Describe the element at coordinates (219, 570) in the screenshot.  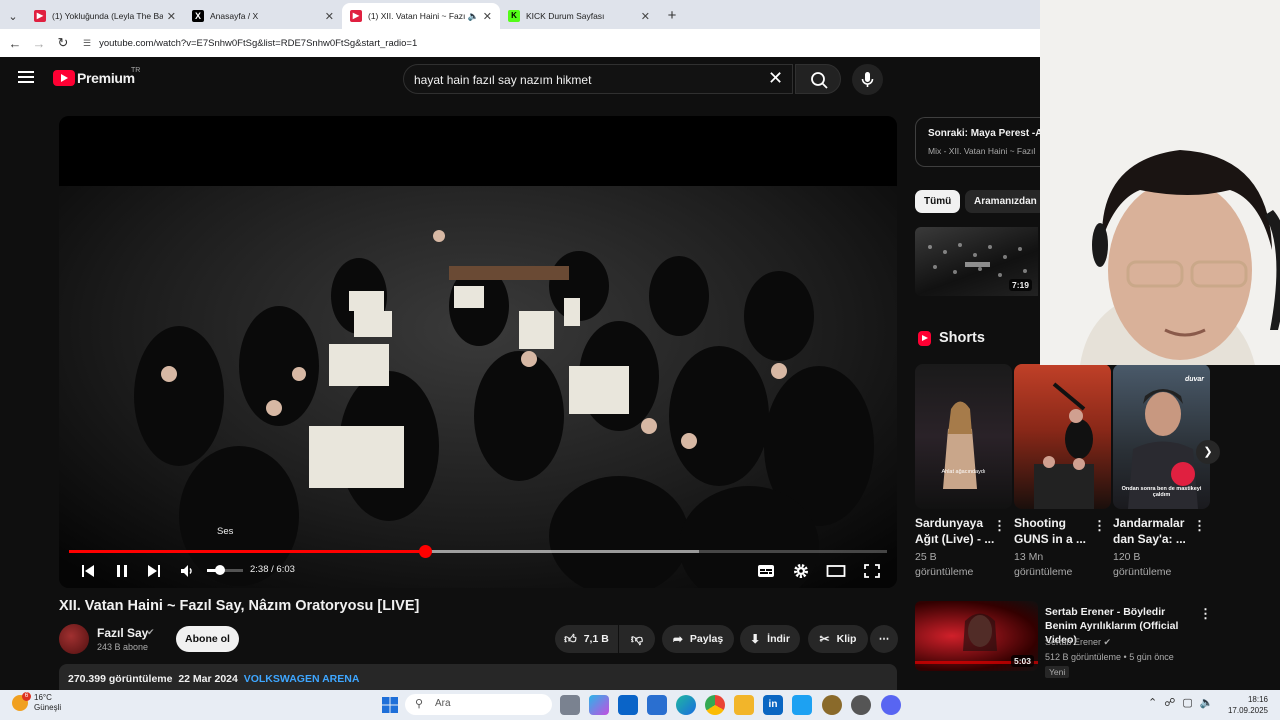
I see `volume-handle` at that location.